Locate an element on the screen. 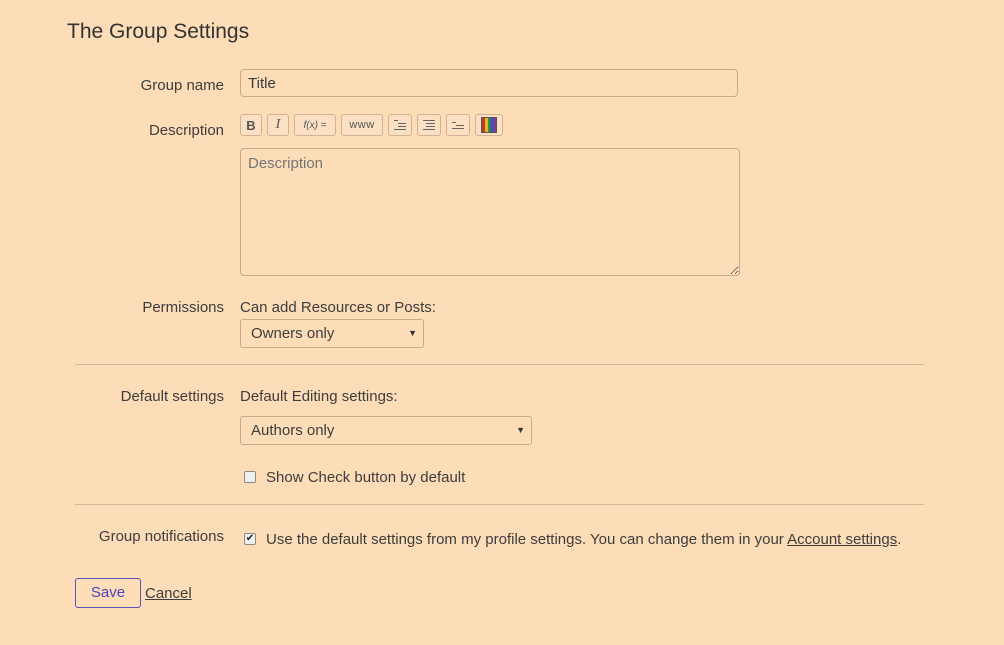 The image size is (1004, 645). bulleted-list-icon is located at coordinates (458, 125).